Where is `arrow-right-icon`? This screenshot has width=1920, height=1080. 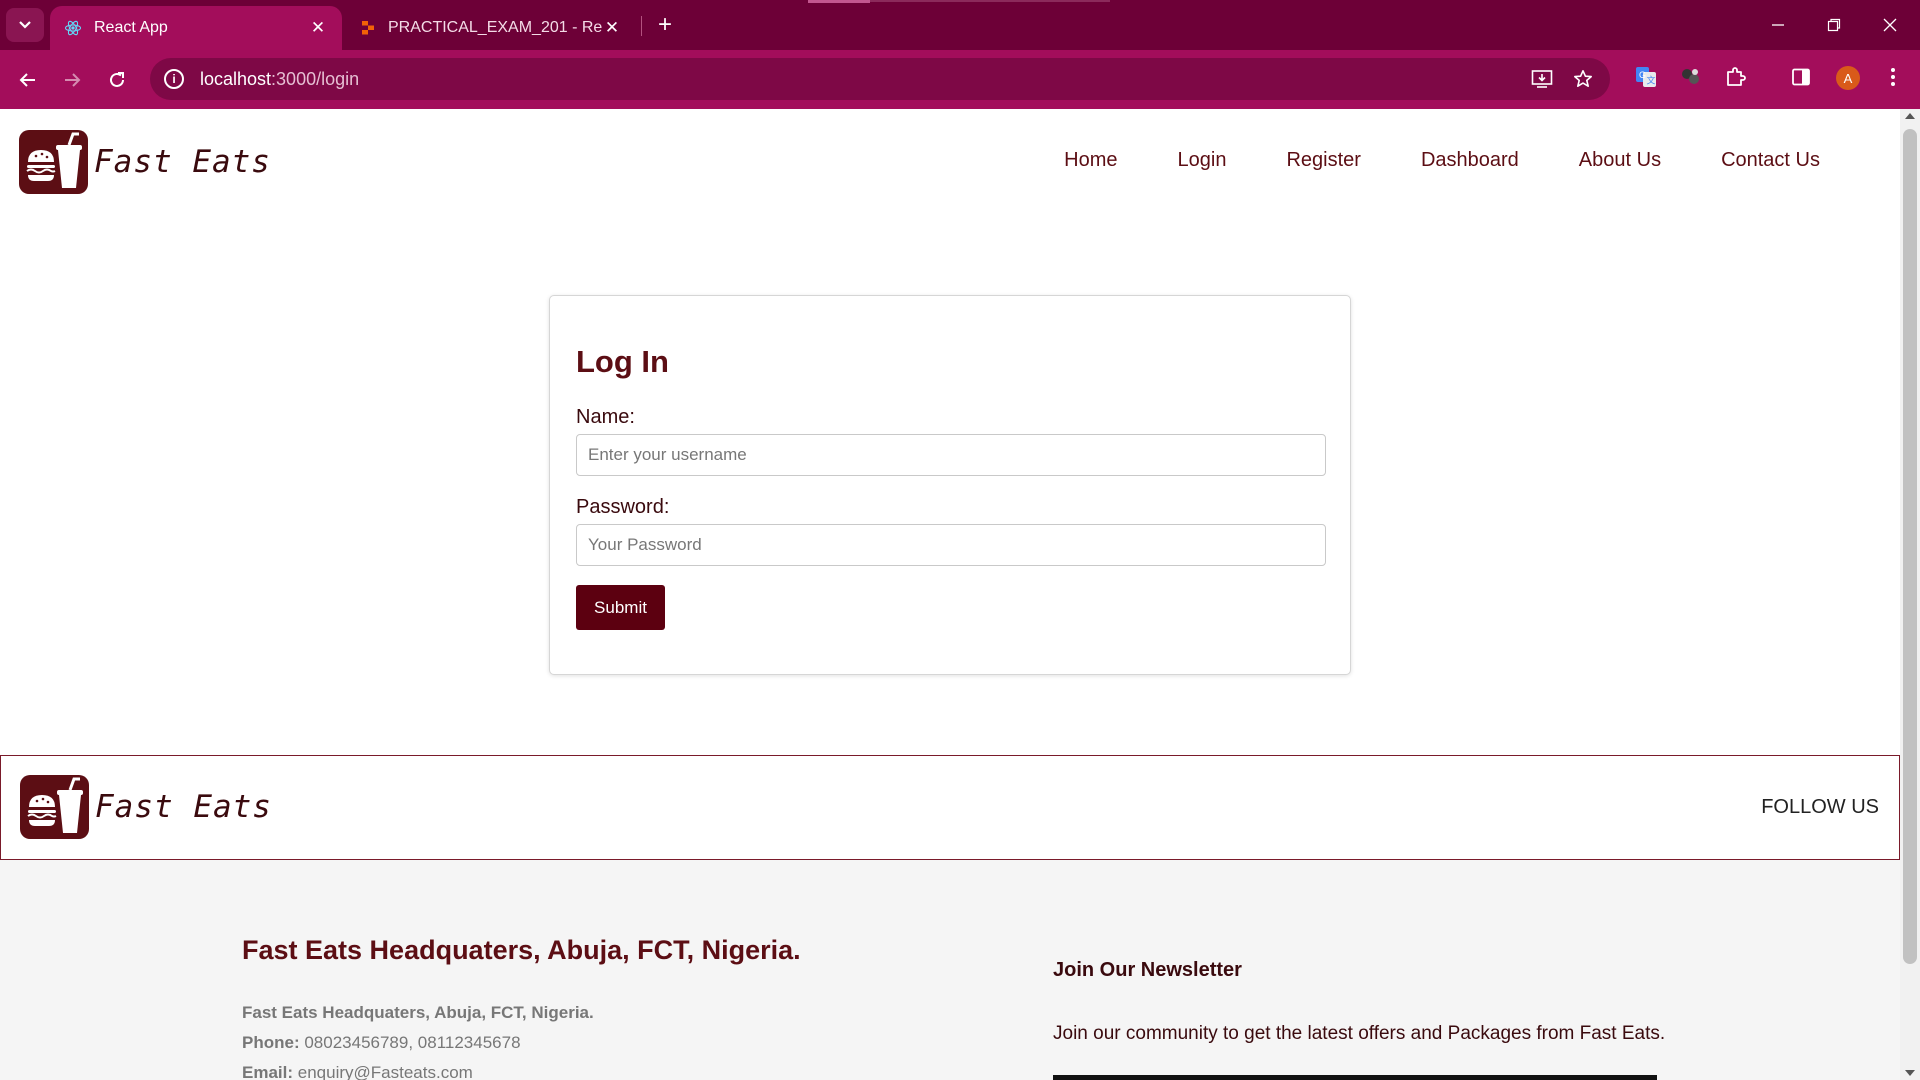
arrow-right-icon is located at coordinates (73, 80).